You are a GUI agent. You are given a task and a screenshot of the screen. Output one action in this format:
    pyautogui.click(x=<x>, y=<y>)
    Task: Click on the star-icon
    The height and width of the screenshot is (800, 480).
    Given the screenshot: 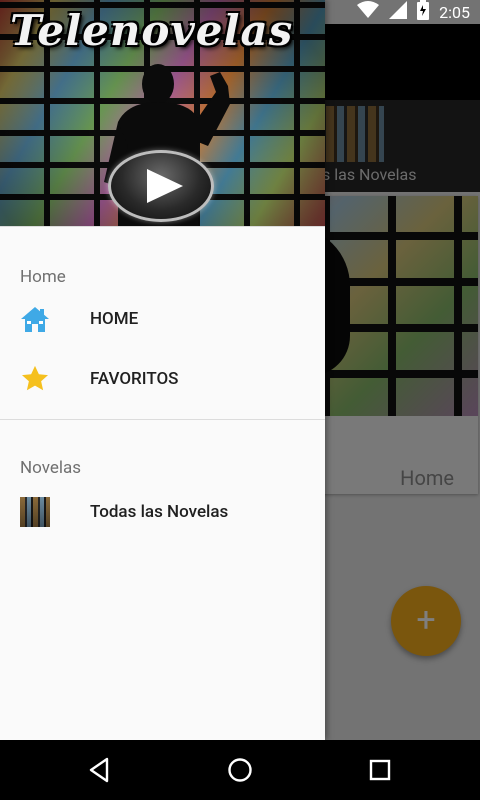 What is the action you would take?
    pyautogui.click(x=35, y=379)
    